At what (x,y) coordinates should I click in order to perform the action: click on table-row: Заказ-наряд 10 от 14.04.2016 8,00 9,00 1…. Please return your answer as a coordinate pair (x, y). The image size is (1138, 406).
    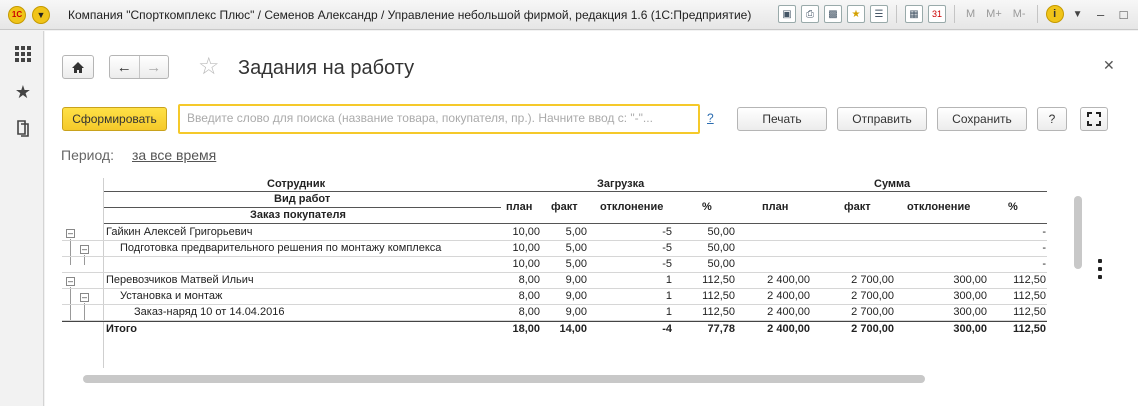
    Looking at the image, I should click on (554, 313).